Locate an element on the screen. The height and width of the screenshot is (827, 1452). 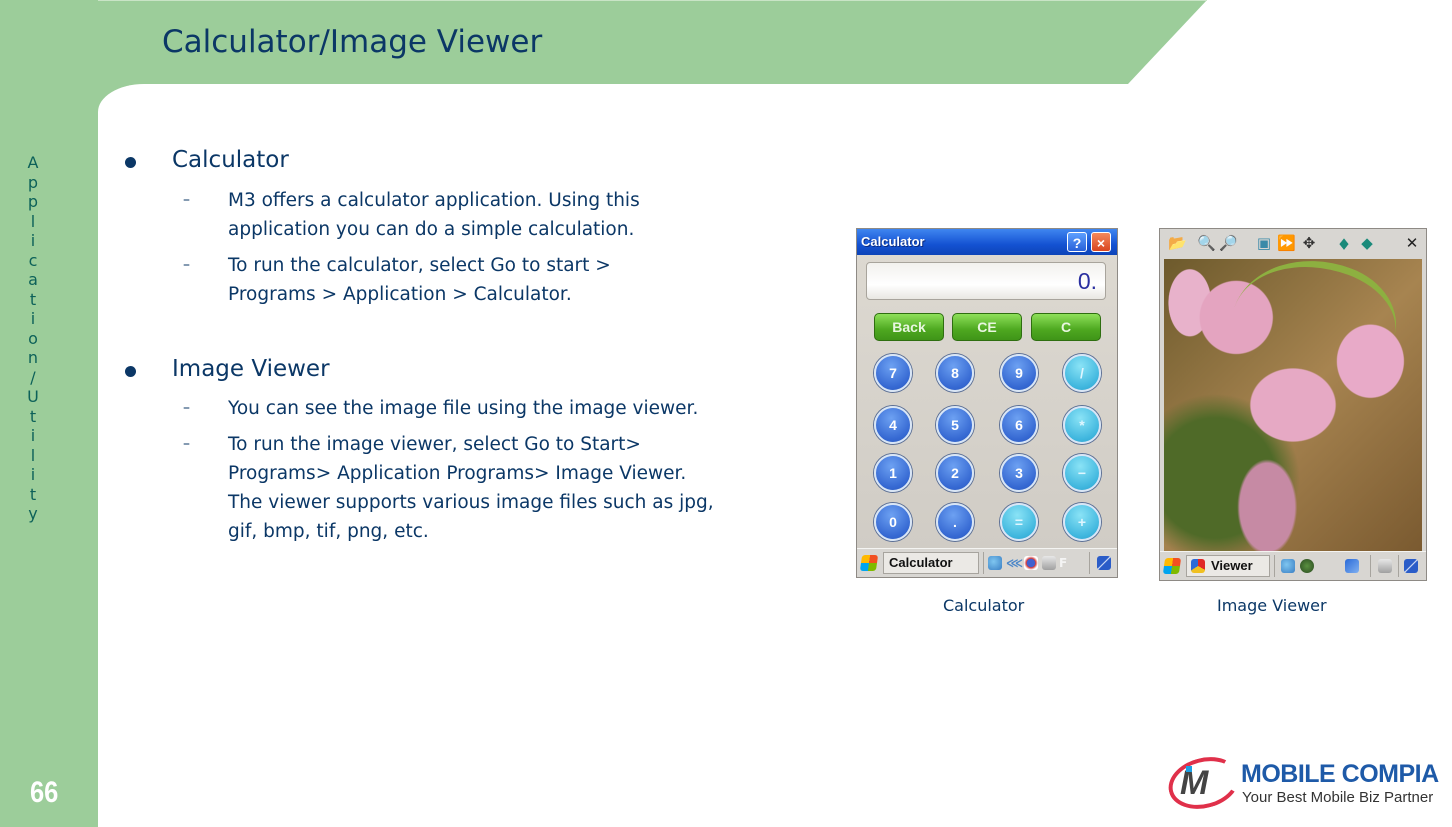
fit-screen-icon: ▣ is located at coordinates (1264, 243).